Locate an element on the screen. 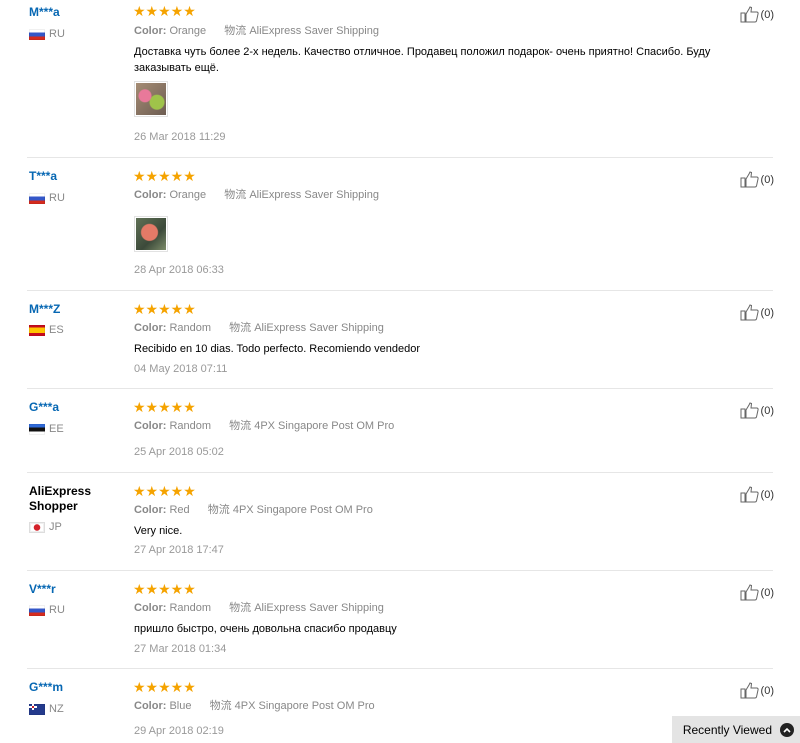 This screenshot has height=743, width=800. order-info: Color: Red 物流 4PX Singapore Post OM Pro is located at coordinates (253, 510).